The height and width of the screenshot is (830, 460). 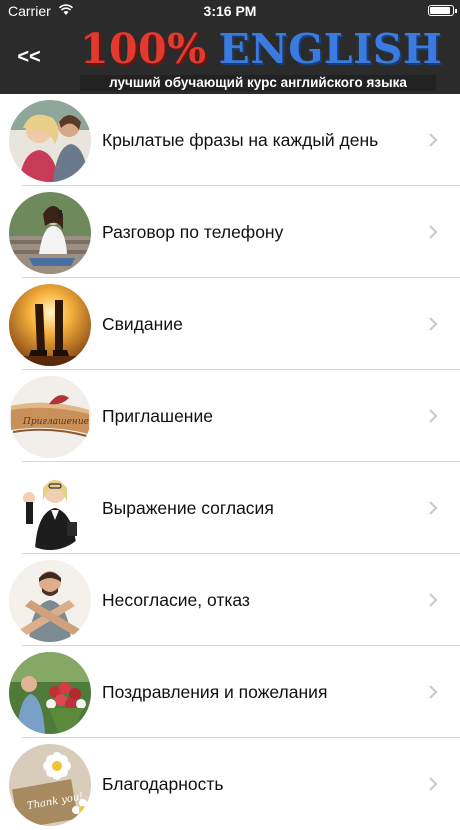 I want to click on list-item-label: Разговор по телефону, so click(x=193, y=232).